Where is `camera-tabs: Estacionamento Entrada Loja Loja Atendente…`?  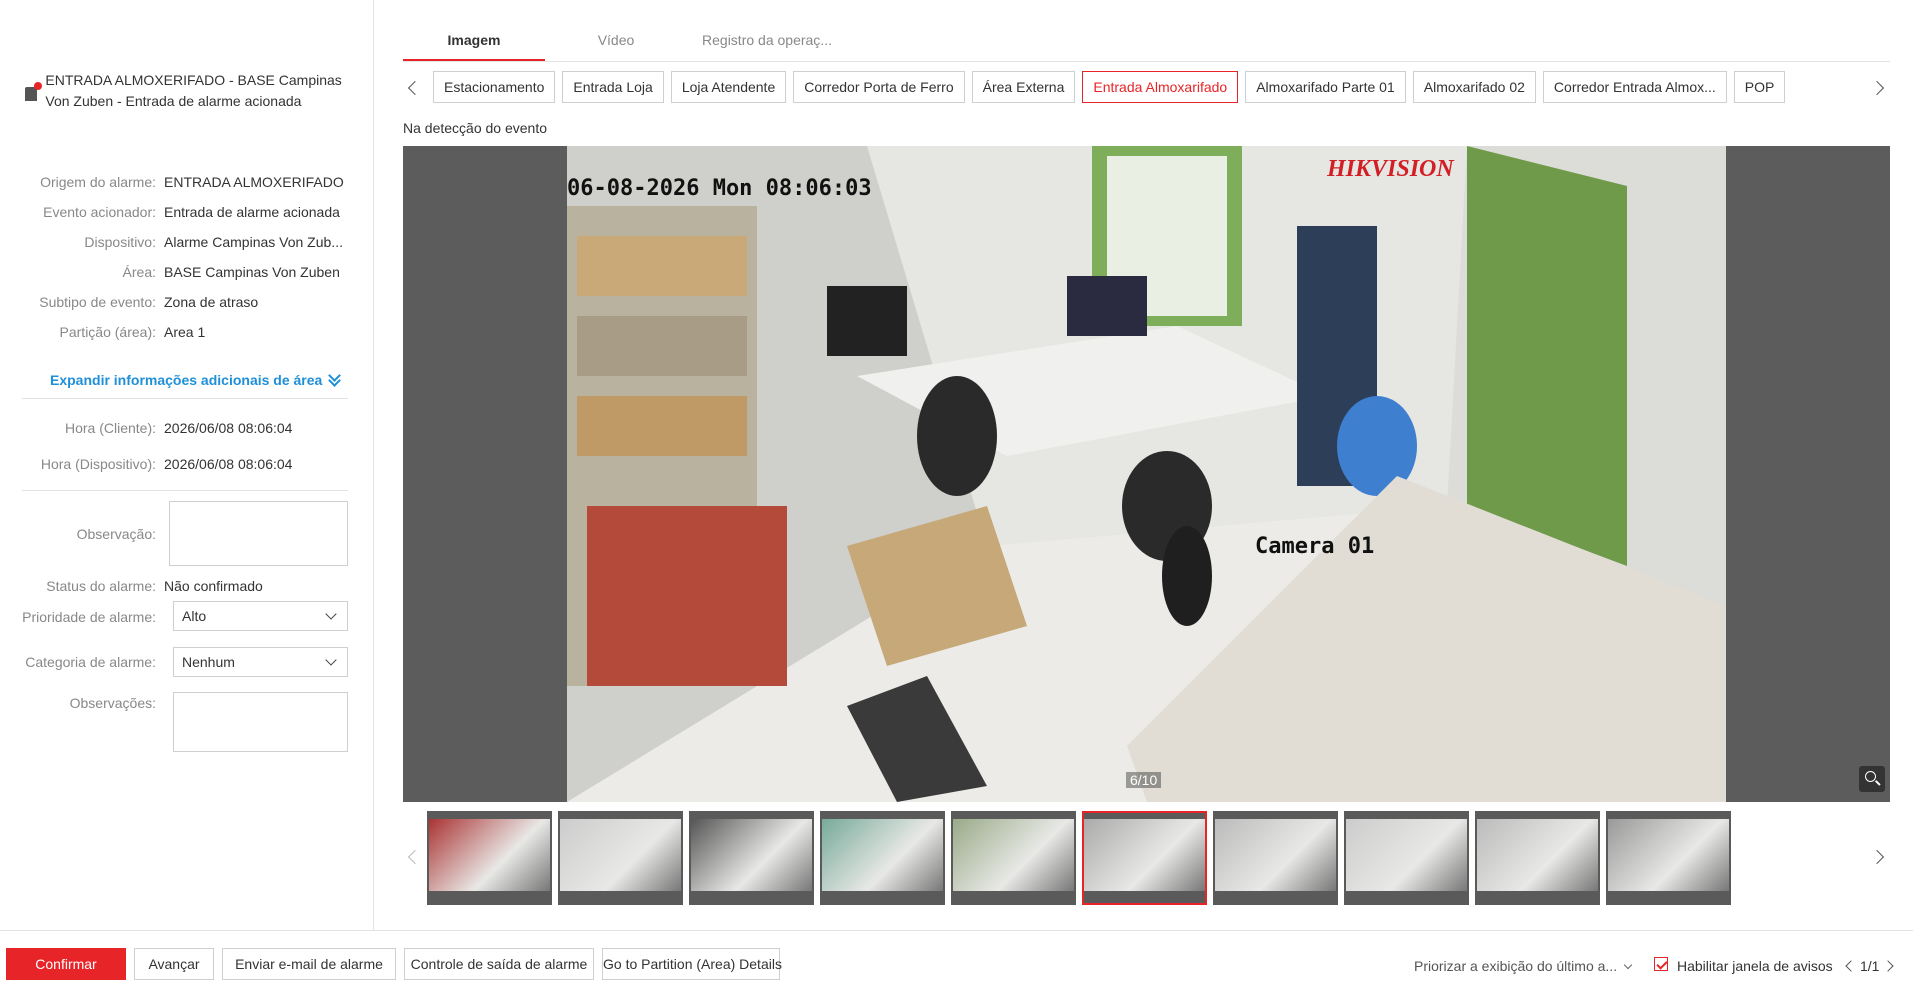 camera-tabs: Estacionamento Entrada Loja Loja Atendente… is located at coordinates (1109, 87).